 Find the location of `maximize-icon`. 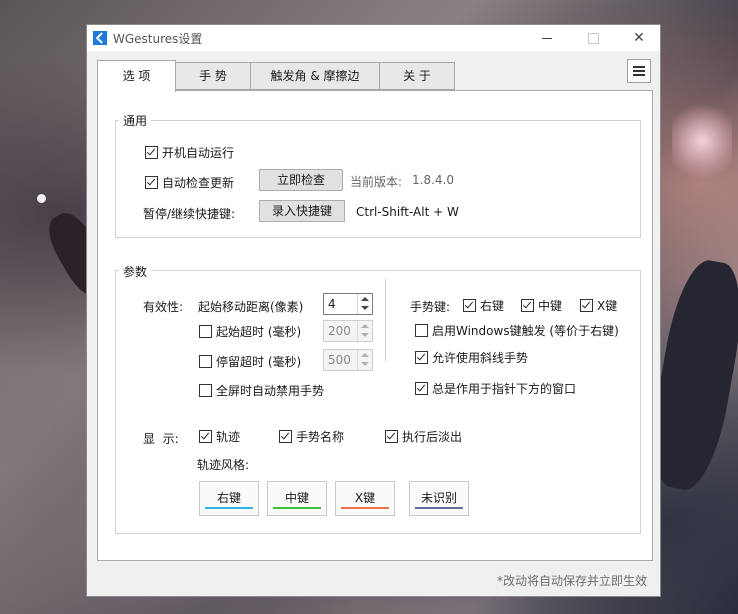

maximize-icon is located at coordinates (593, 38).